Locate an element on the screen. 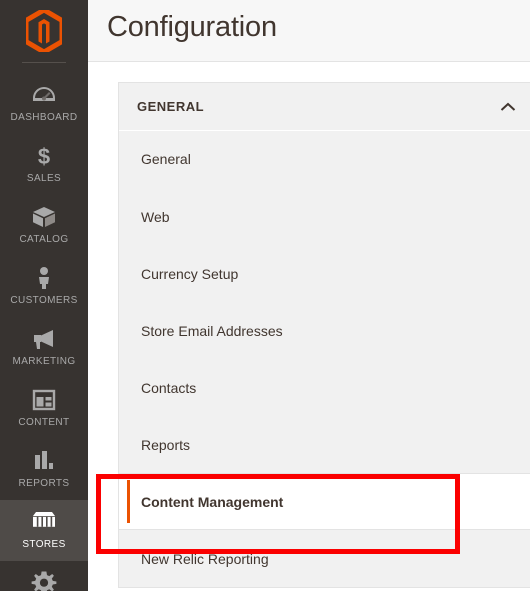 The width and height of the screenshot is (530, 591). sidebar-item-label: SALES is located at coordinates (44, 178).